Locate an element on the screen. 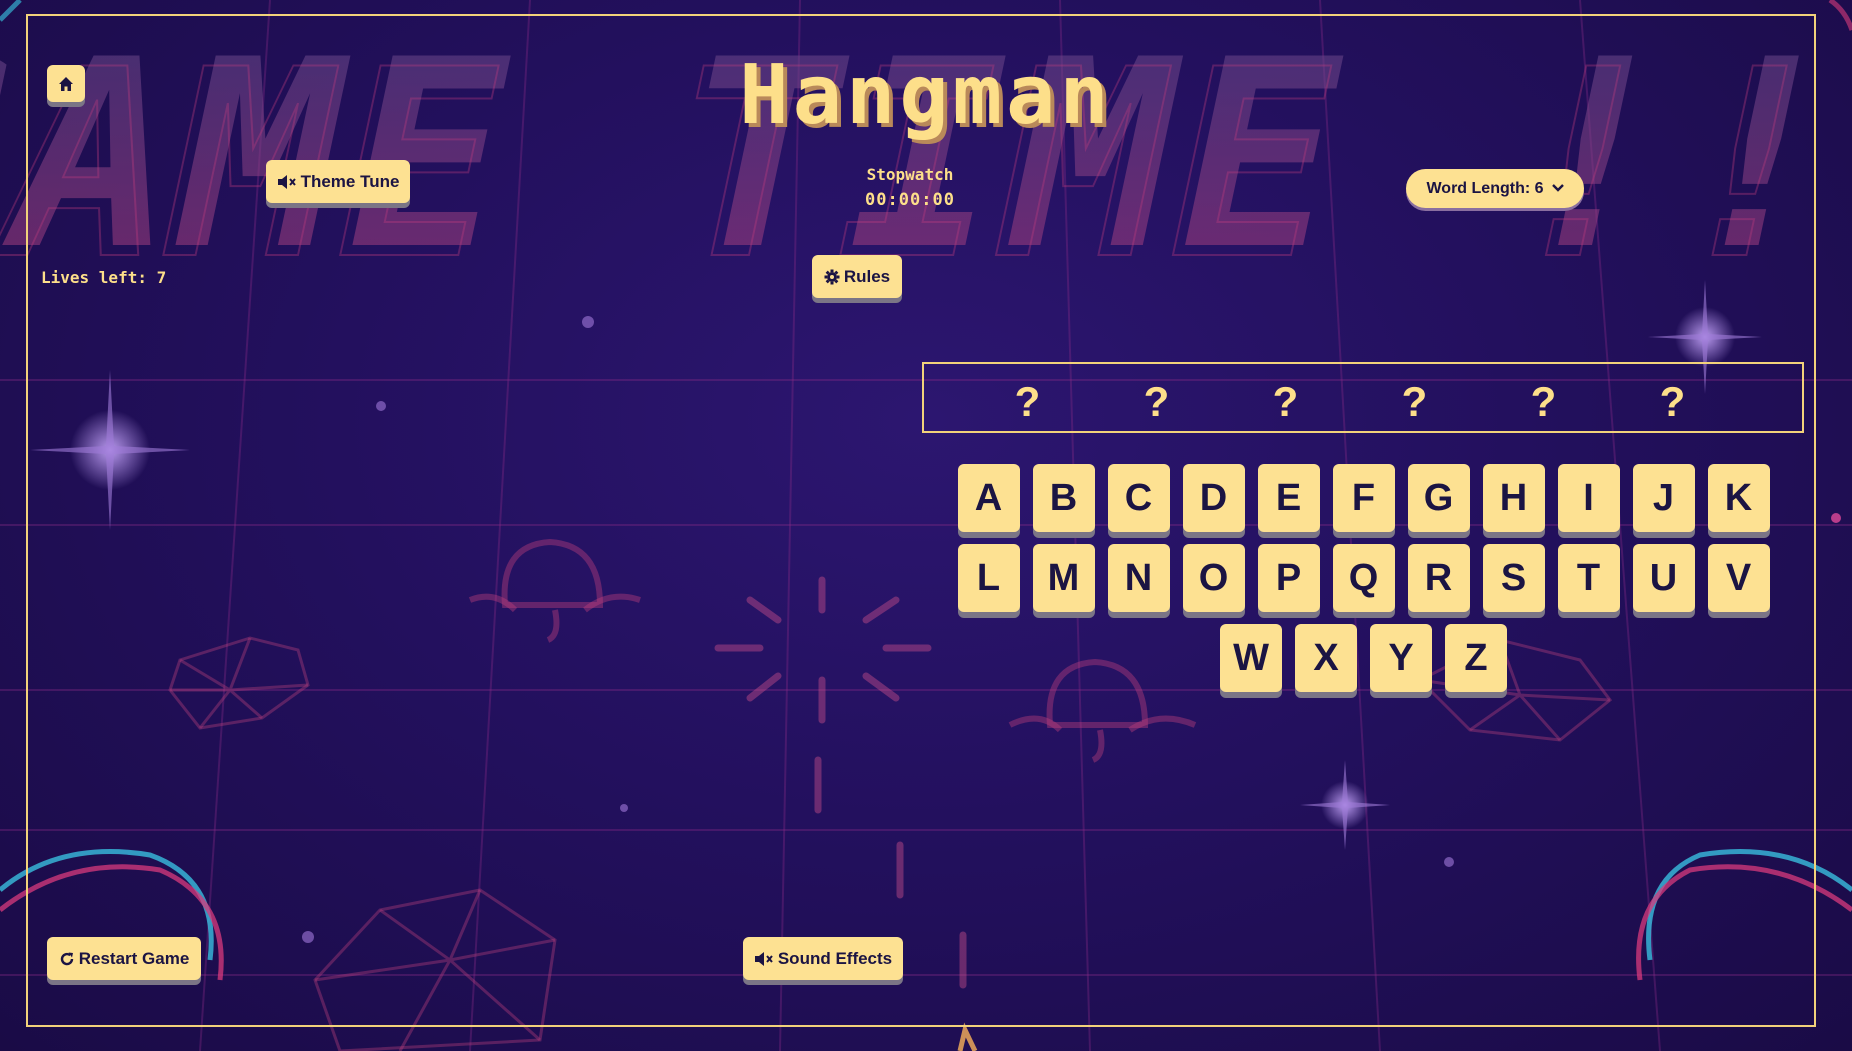 This screenshot has height=1051, width=1852. hidden-word: ? ? ? ? ? ? is located at coordinates (1363, 397).